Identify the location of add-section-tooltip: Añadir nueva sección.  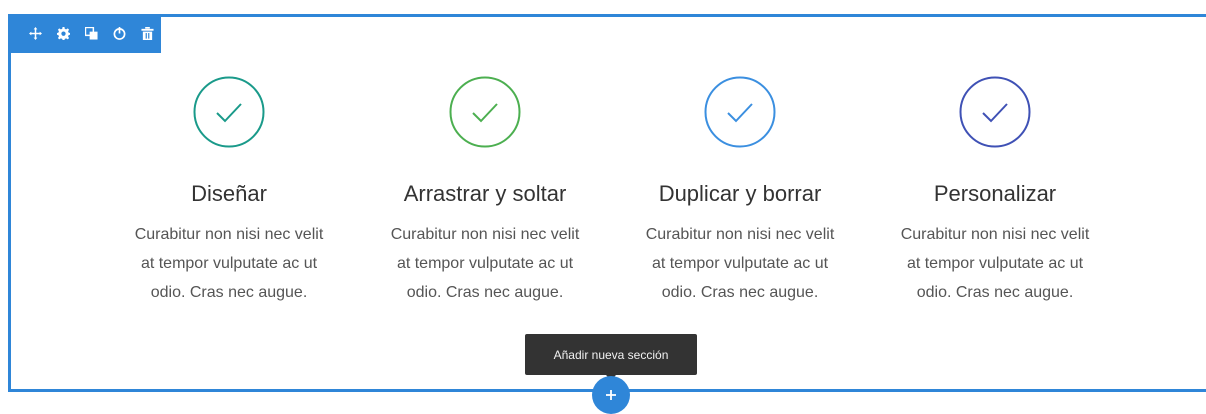
(611, 354).